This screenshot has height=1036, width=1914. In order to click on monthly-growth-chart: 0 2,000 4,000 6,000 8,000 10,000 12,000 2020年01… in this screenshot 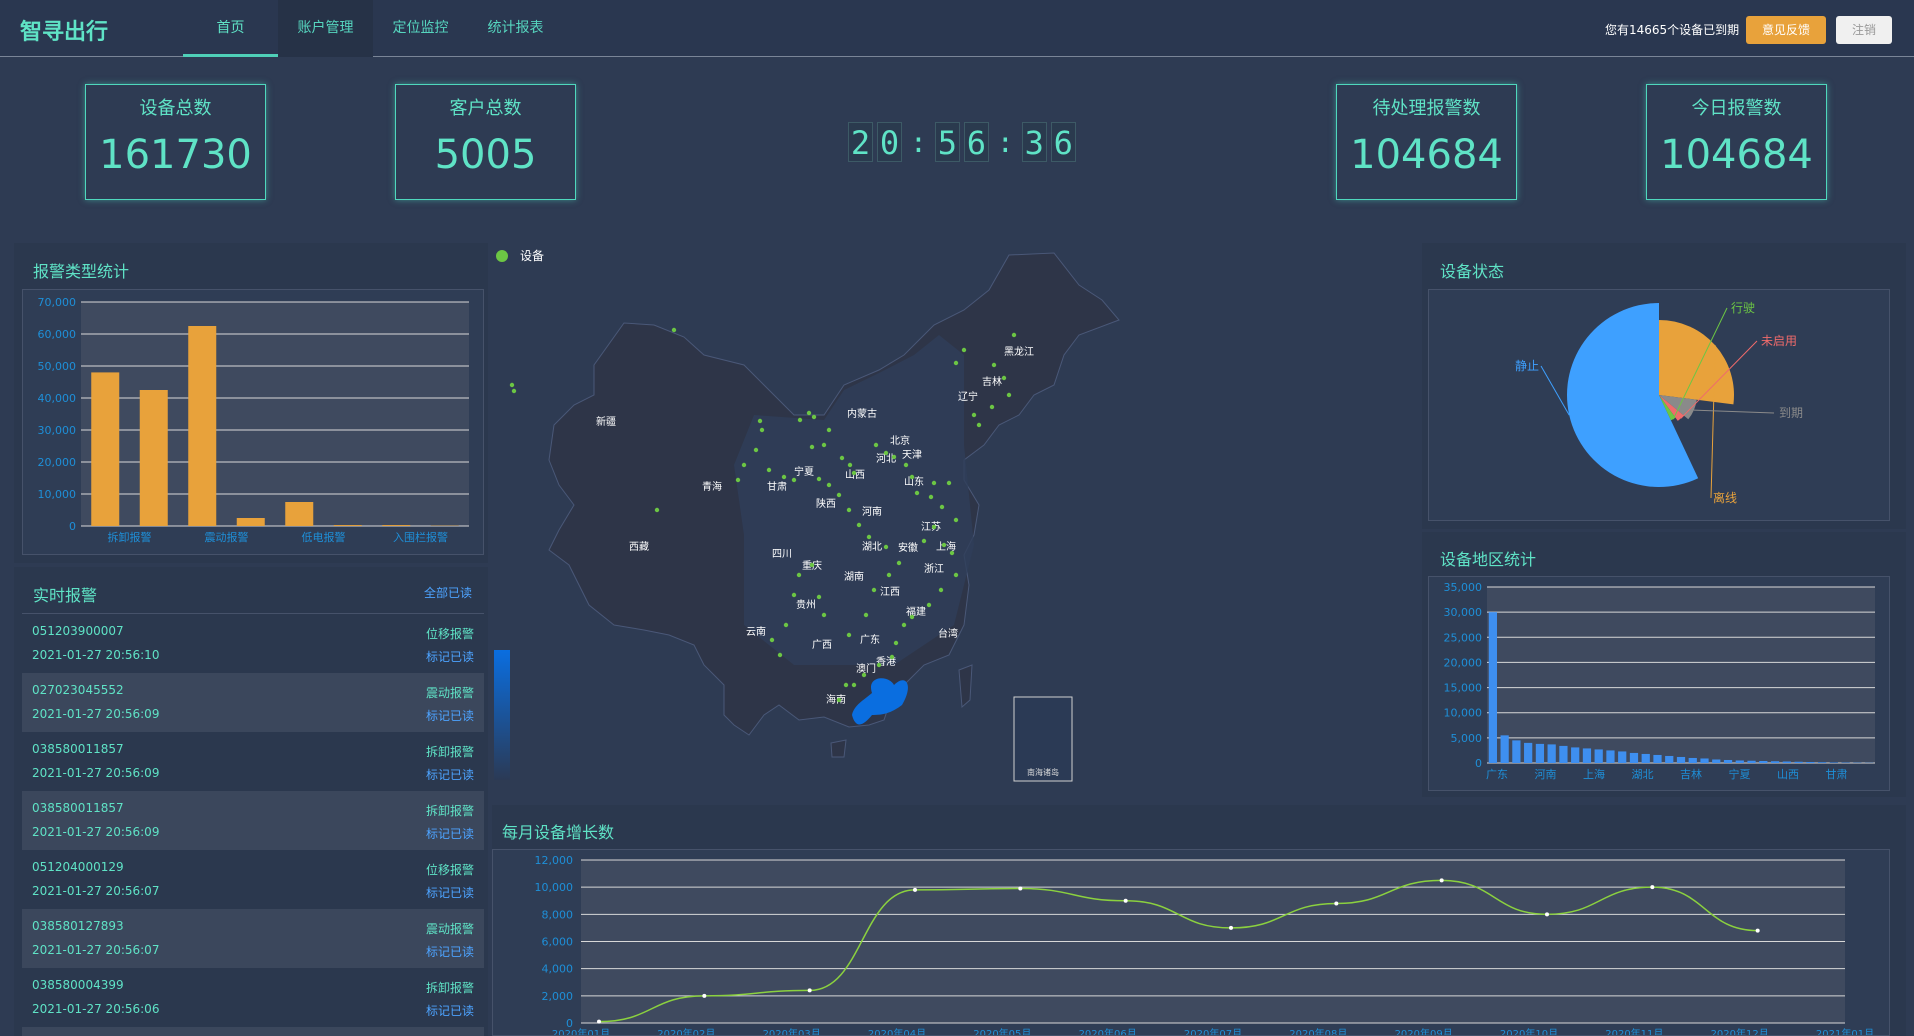, I will do `click(1191, 942)`.